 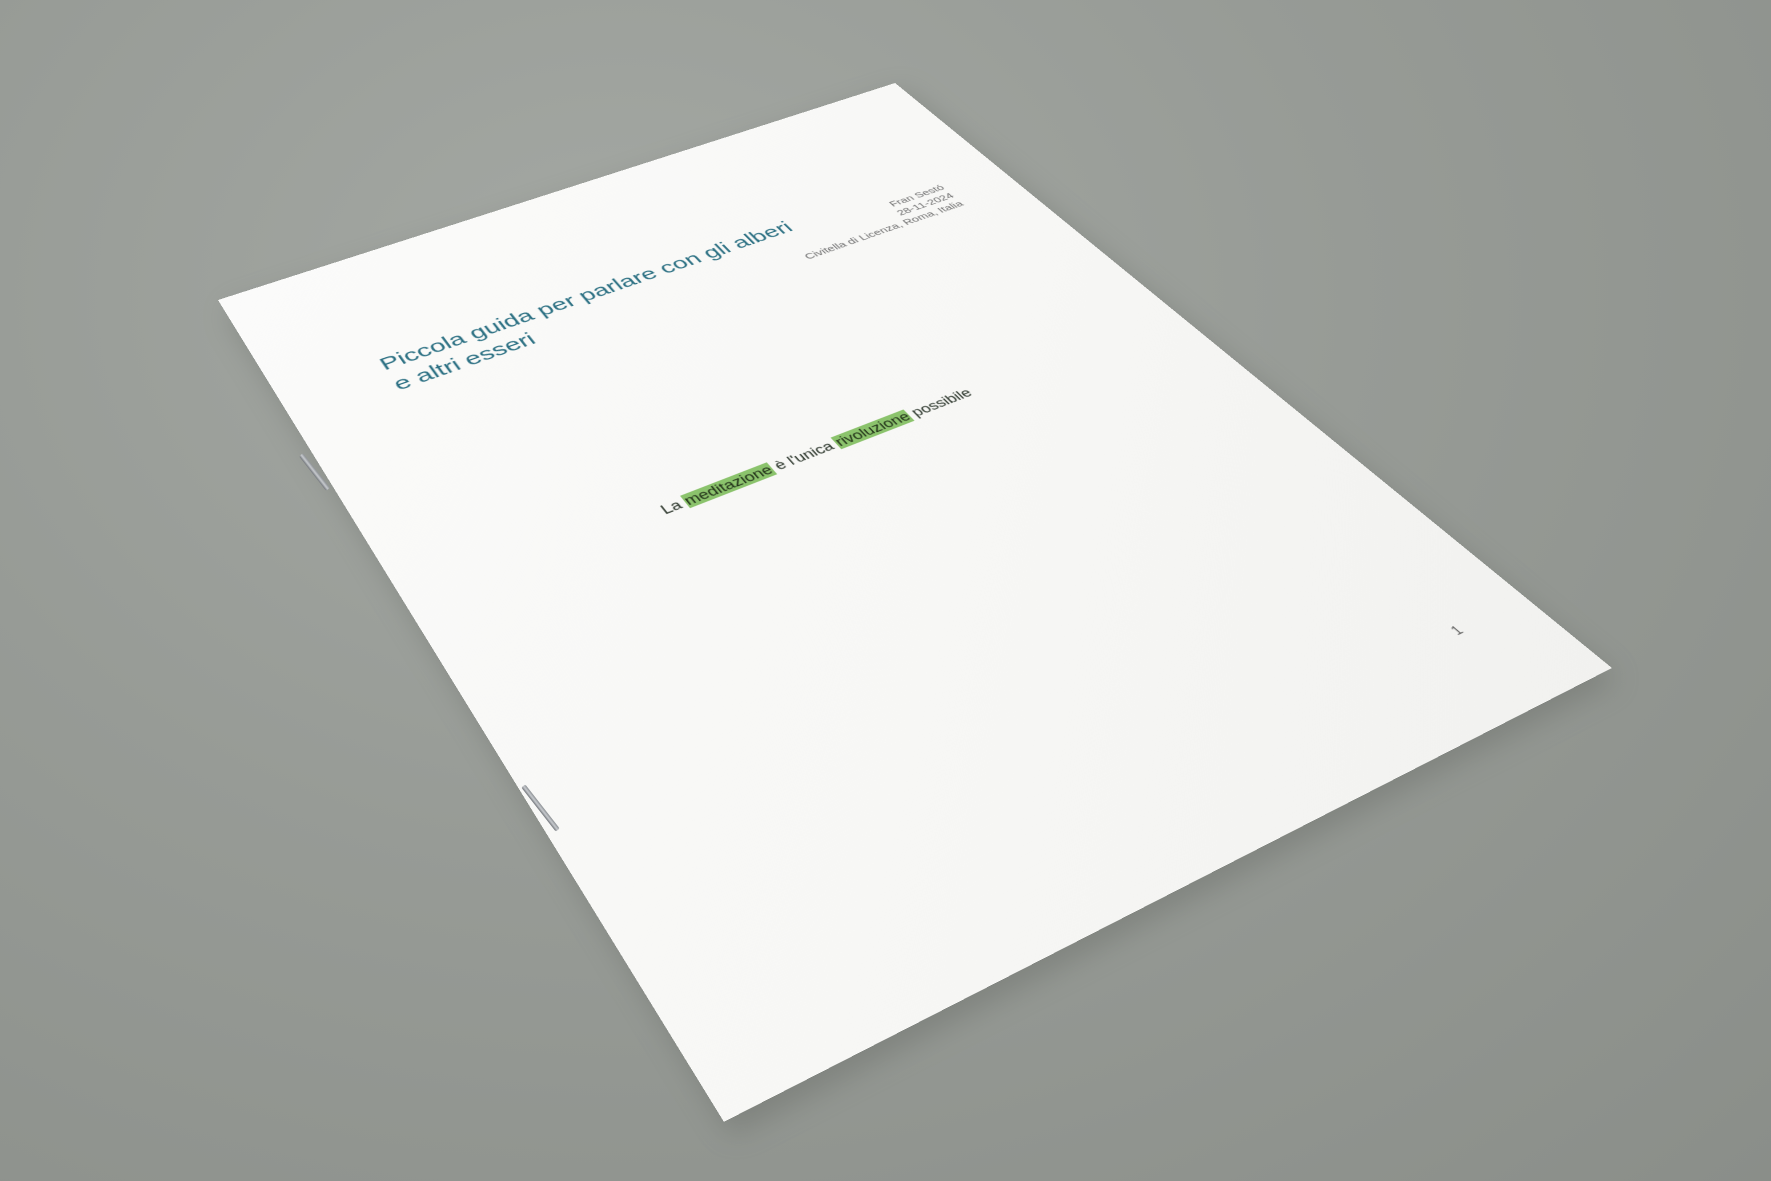 I want to click on quote-suffix: possibile, so click(x=939, y=403).